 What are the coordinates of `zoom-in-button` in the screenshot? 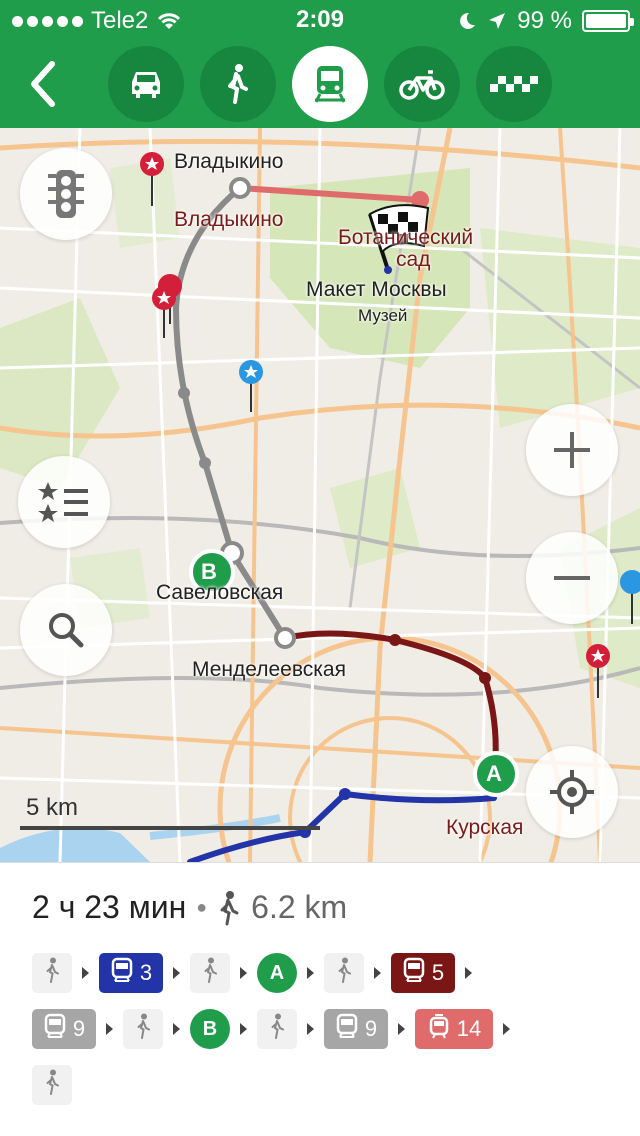 It's located at (572, 450).